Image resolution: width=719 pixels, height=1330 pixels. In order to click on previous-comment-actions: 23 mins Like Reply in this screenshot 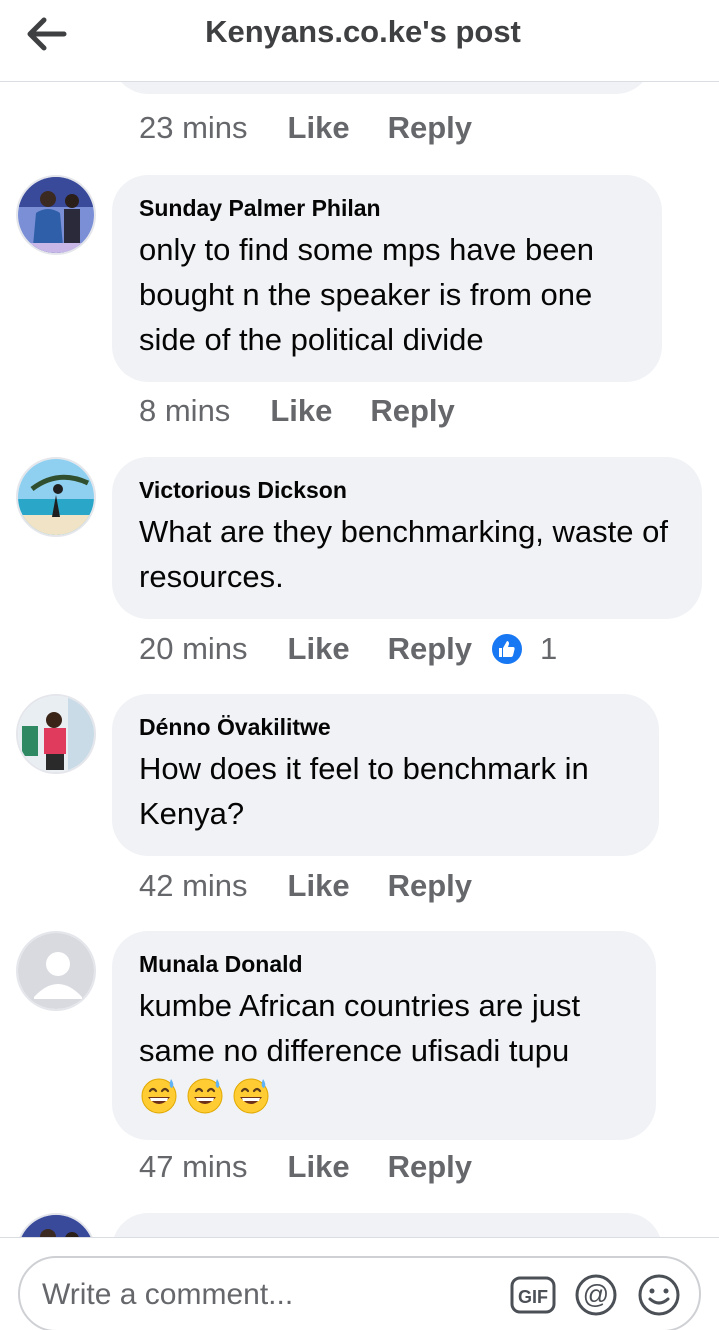, I will do `click(324, 128)`.